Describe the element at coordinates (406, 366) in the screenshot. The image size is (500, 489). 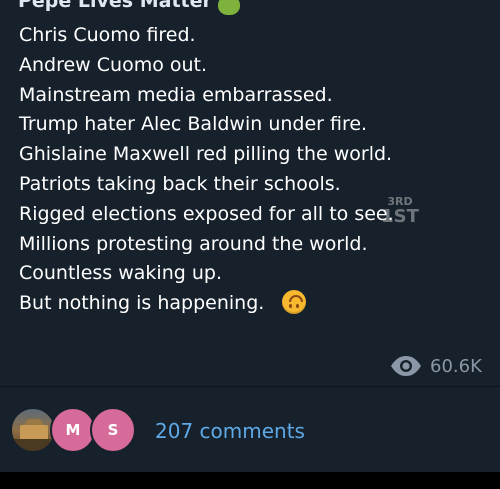
I see `eye-icon` at that location.